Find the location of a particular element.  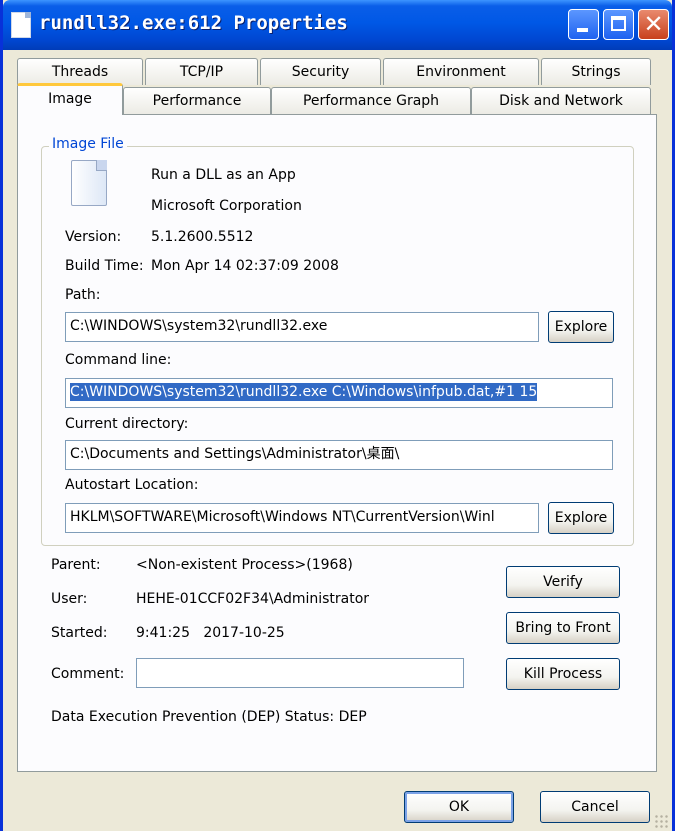

close-icon: ✕ is located at coordinates (653, 24).